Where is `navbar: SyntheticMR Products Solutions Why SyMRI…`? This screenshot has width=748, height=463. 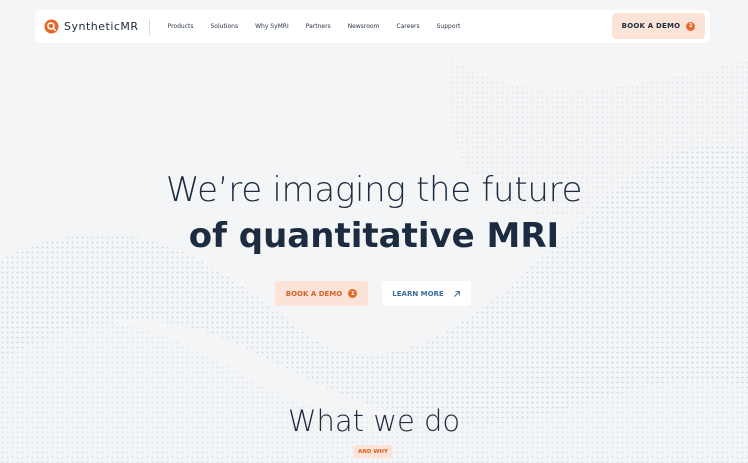 navbar: SyntheticMR Products Solutions Why SyMRI… is located at coordinates (372, 26).